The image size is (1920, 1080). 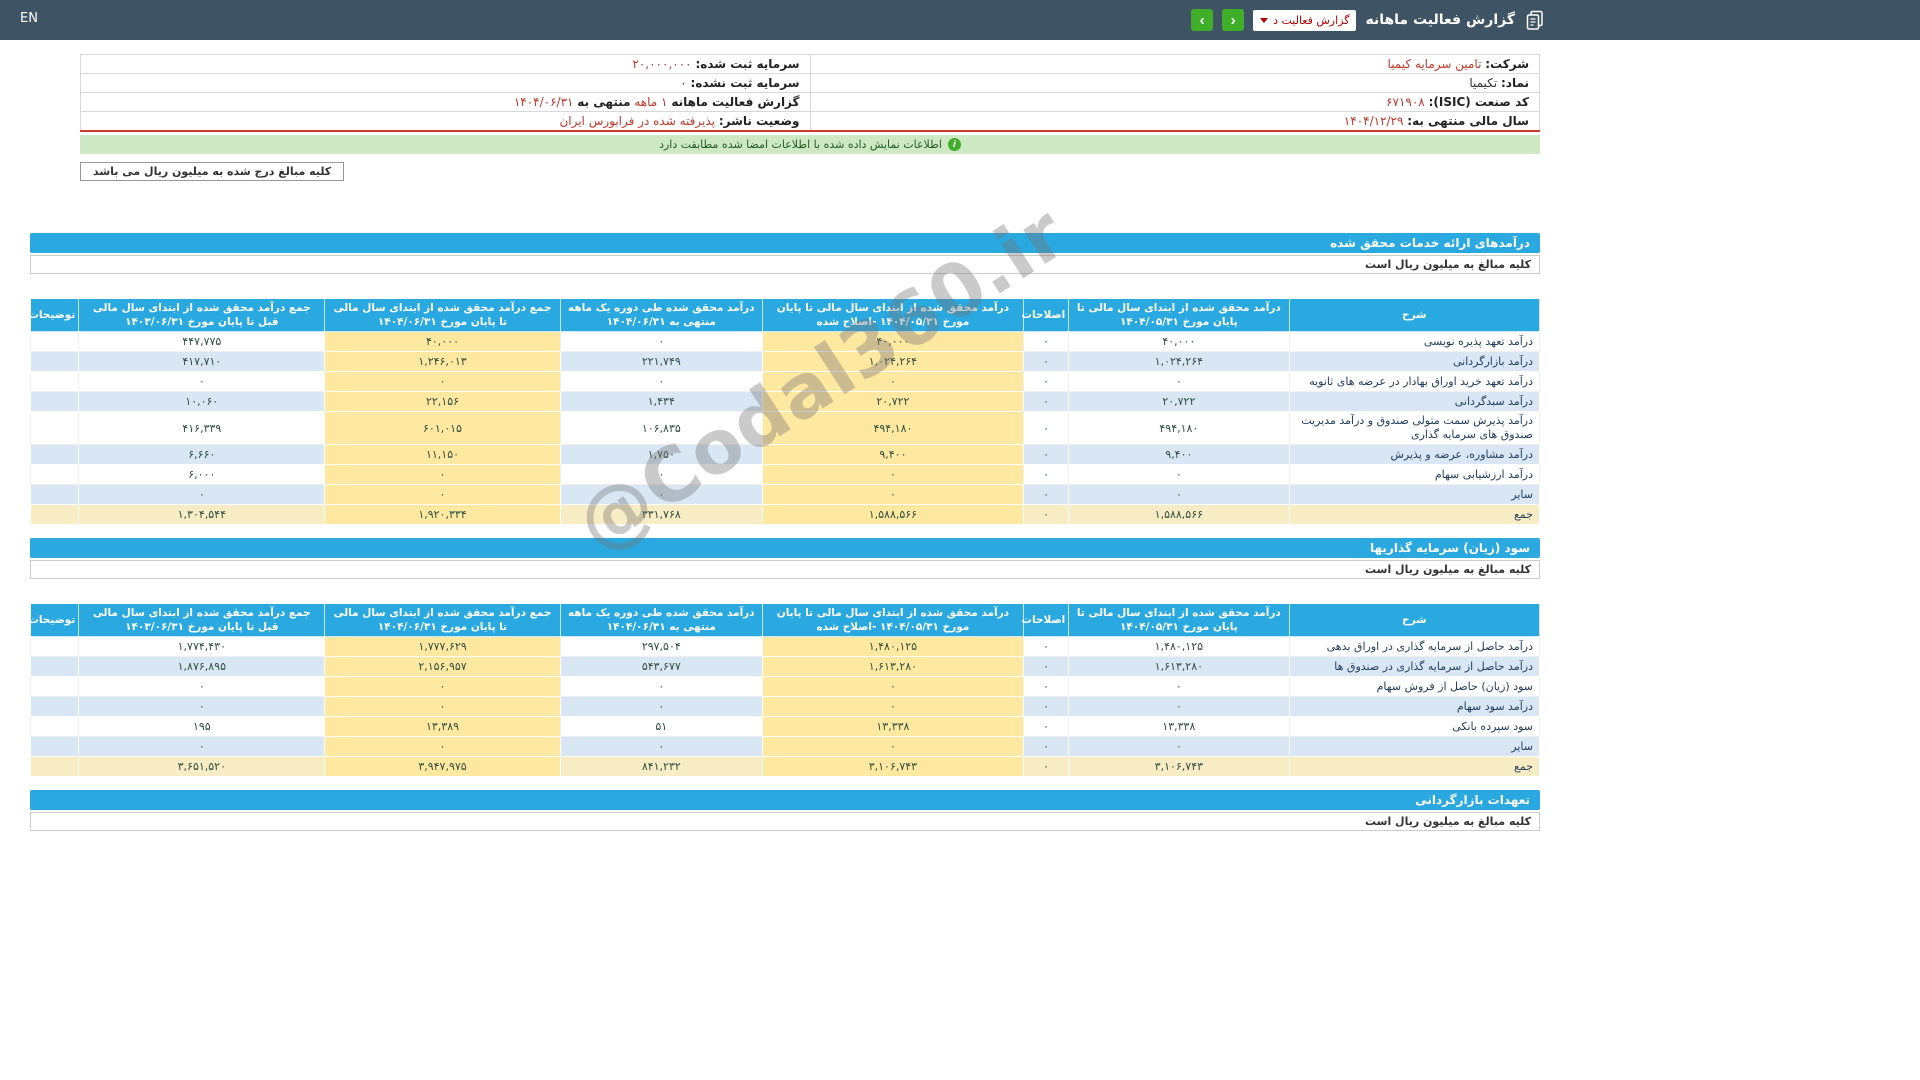 I want to click on value-cell: ۱,۷۷۴,۴۳۰, so click(x=202, y=646).